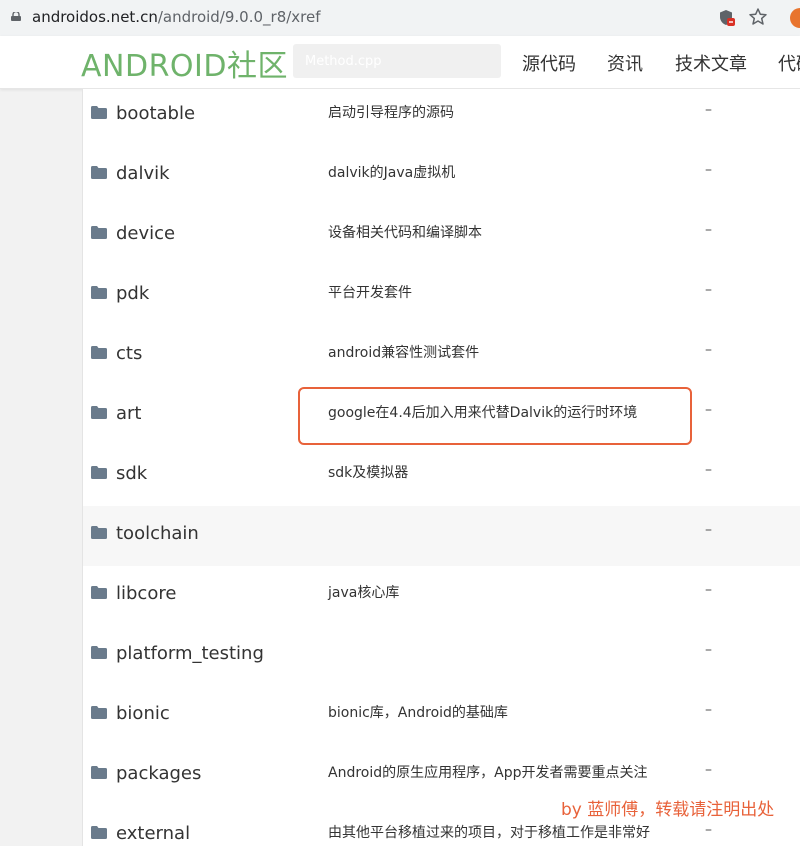 Image resolution: width=800 pixels, height=846 pixels. What do you see at coordinates (239, 17) in the screenshot?
I see `url-path: /android/9.0.0_r8/xref` at bounding box center [239, 17].